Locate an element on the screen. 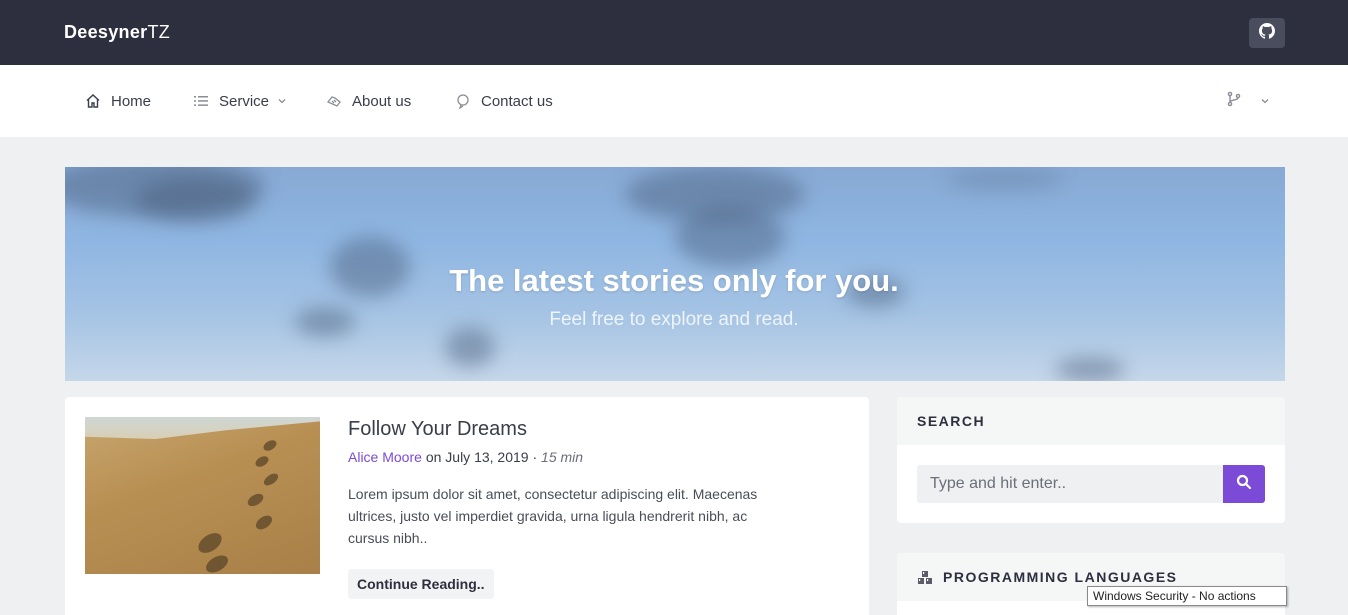 Image resolution: width=1348 pixels, height=615 pixels. nav-item-contact: Contact us is located at coordinates (504, 101).